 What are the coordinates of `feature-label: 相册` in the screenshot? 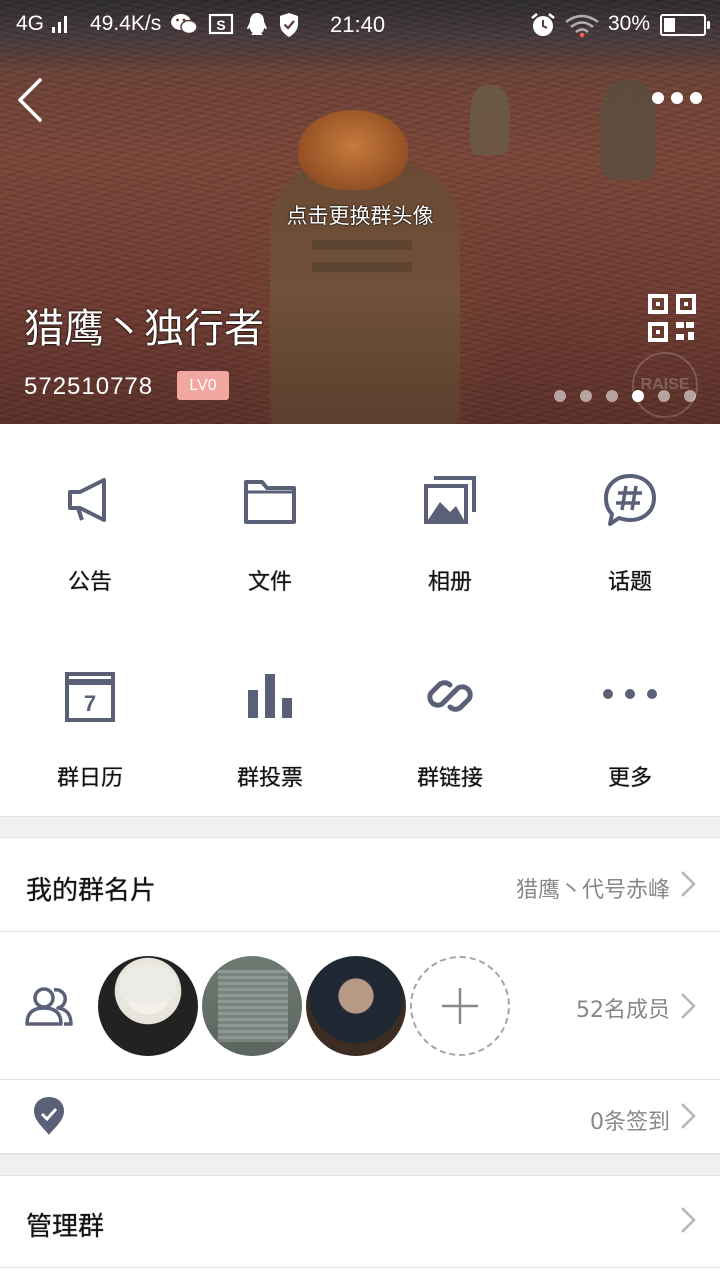 It's located at (449, 582).